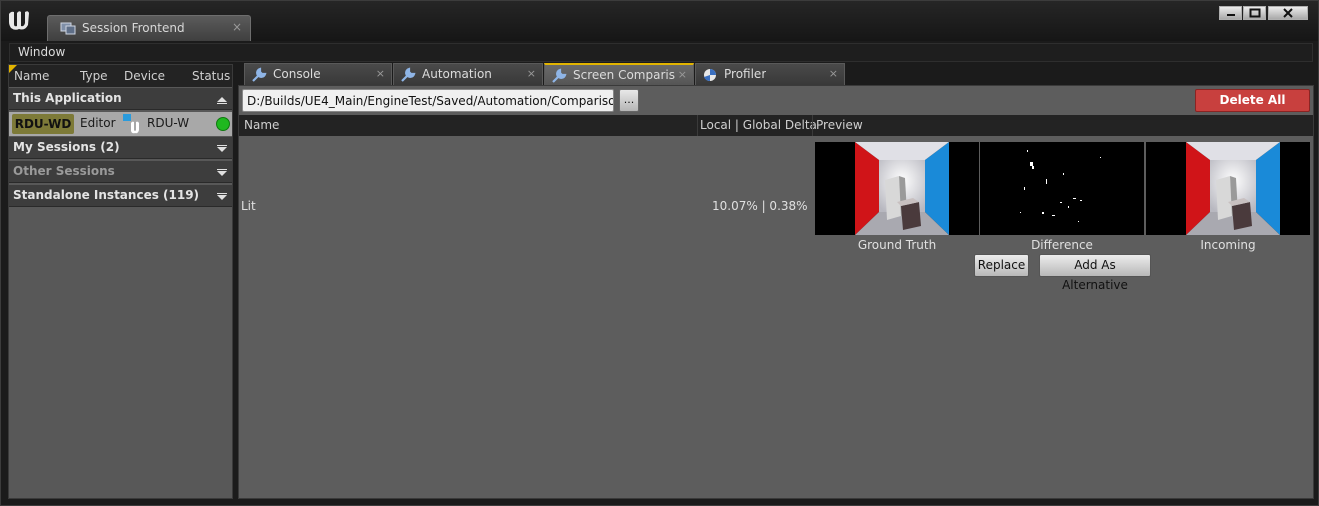 This screenshot has height=506, width=1319. I want to click on windows-ue-icon, so click(131, 124).